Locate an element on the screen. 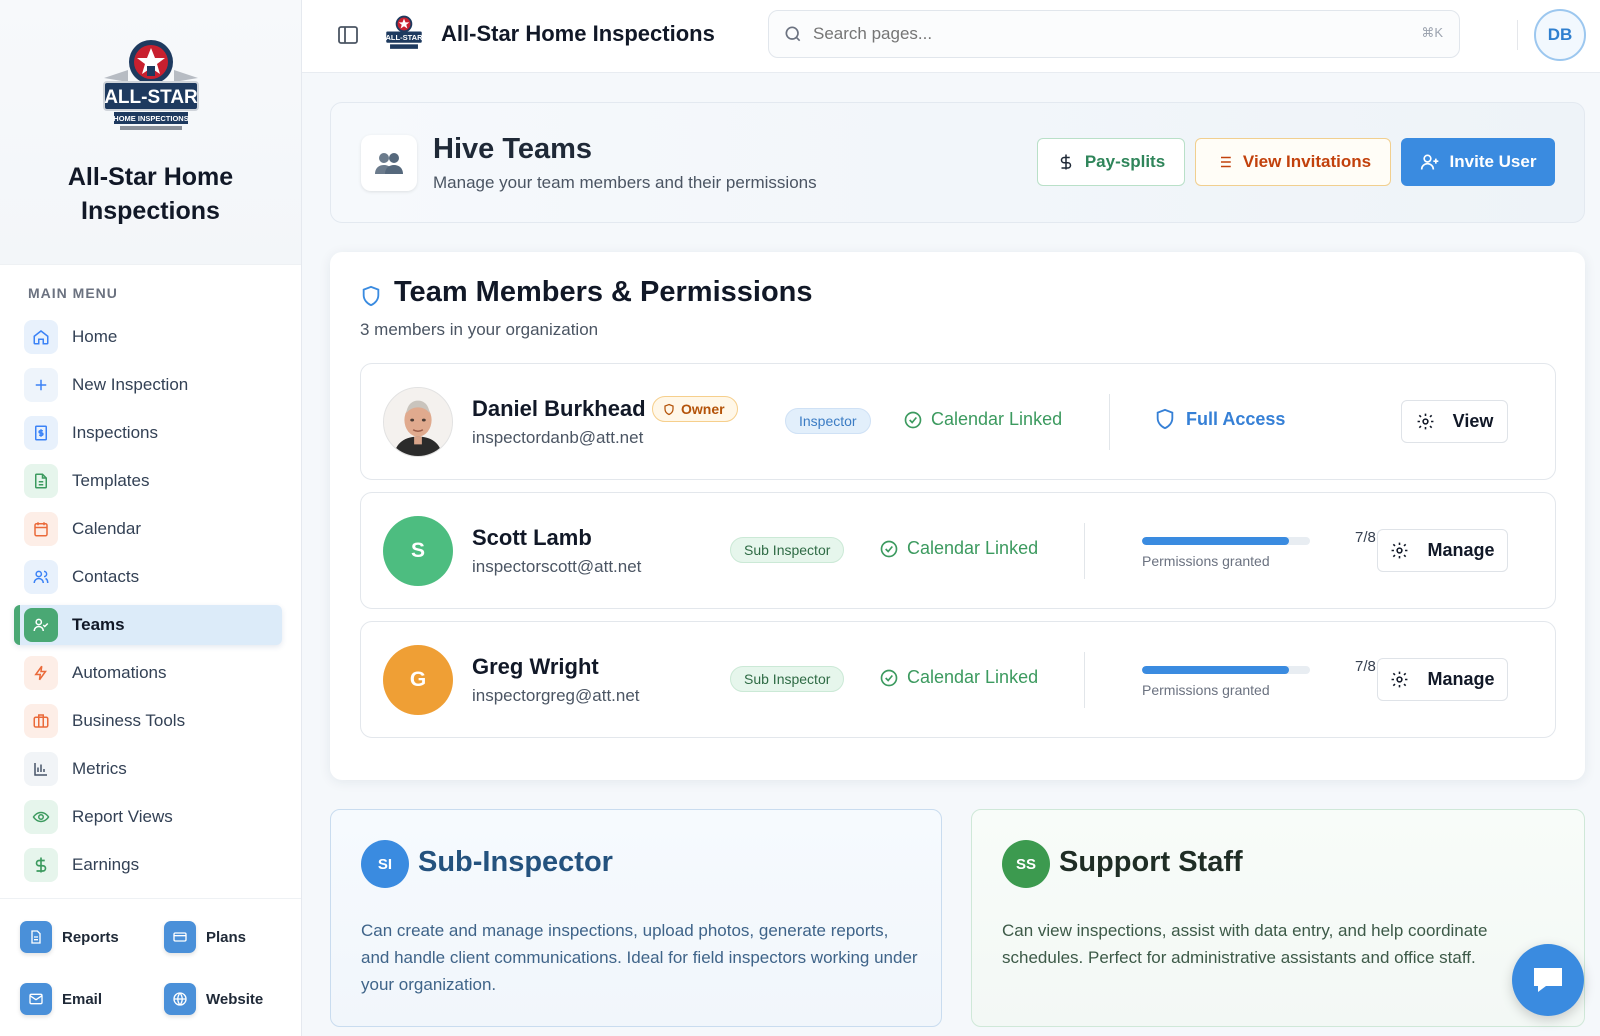  shield-icon is located at coordinates (371, 296).